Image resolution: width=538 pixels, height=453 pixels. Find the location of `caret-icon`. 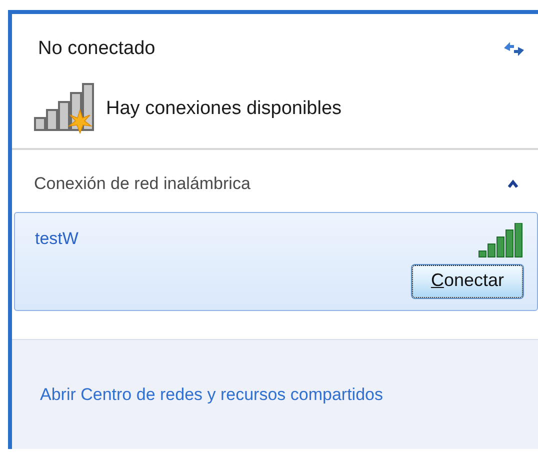

caret-icon is located at coordinates (513, 184).